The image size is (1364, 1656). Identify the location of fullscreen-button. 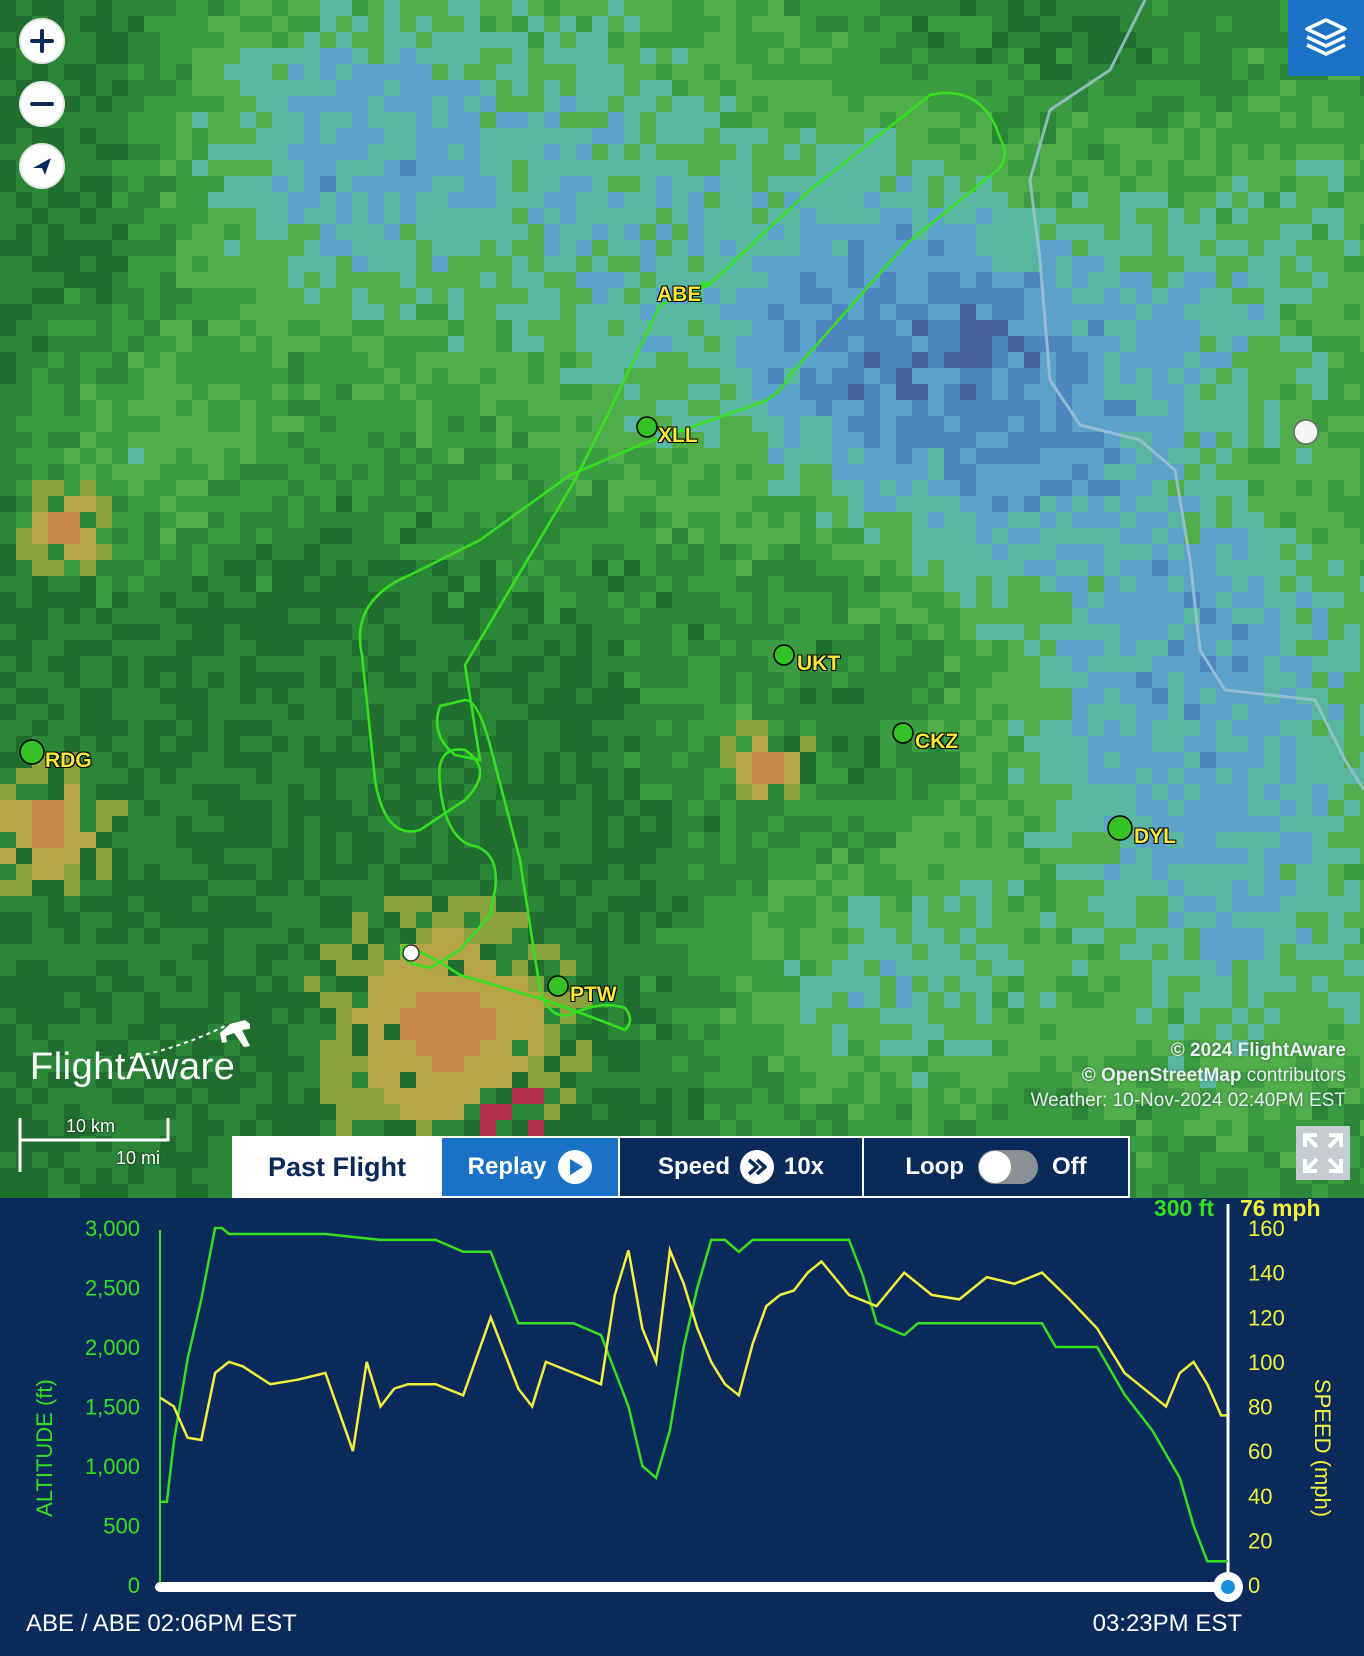
(1323, 1153).